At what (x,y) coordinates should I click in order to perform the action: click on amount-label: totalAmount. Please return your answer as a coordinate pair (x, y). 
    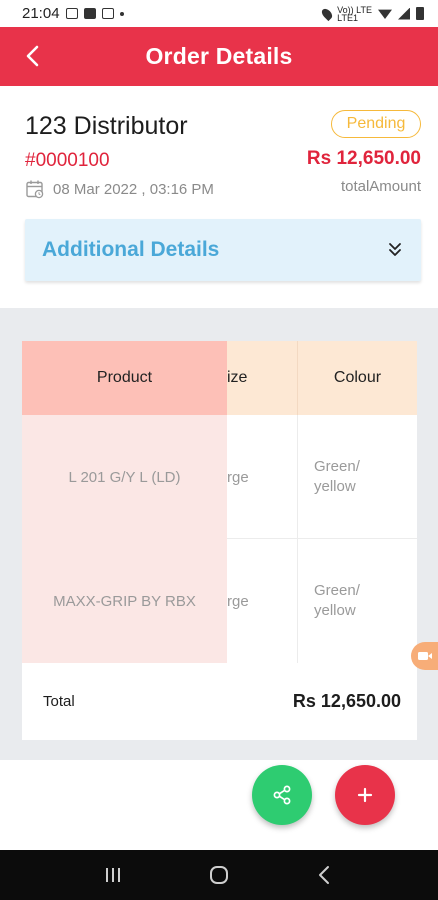
    Looking at the image, I should click on (380, 186).